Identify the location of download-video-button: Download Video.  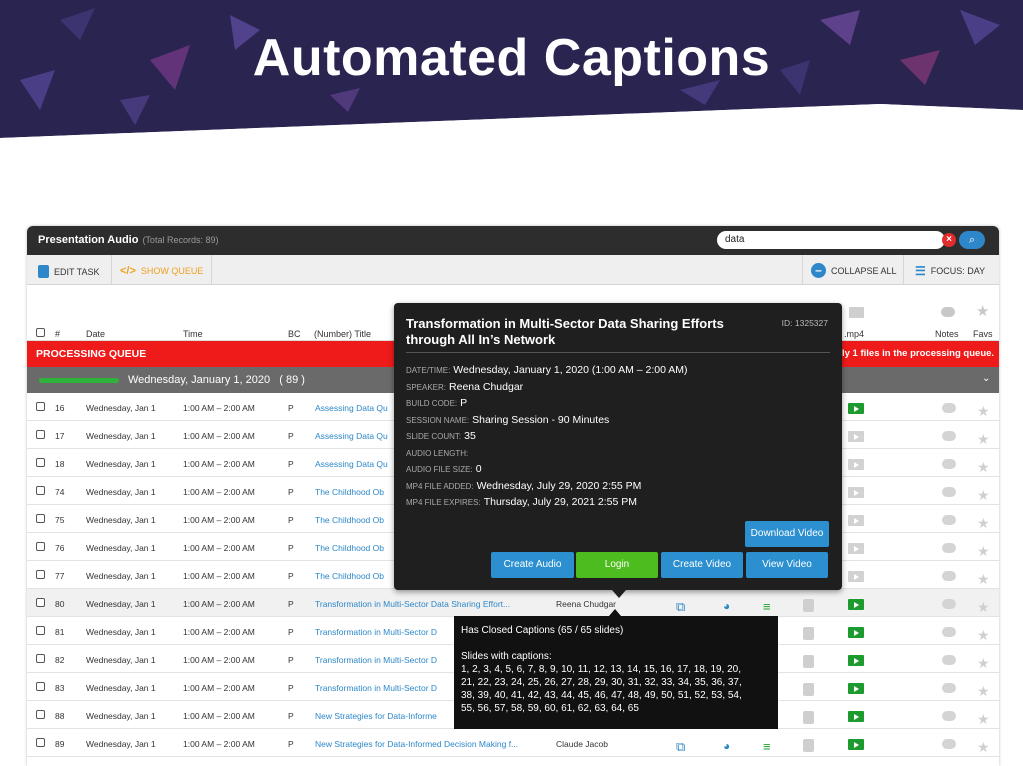
(787, 534).